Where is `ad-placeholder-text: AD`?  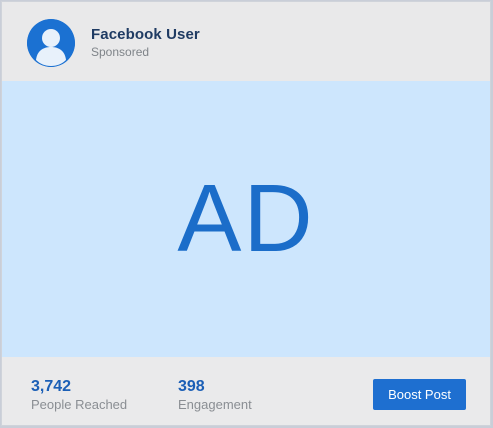 ad-placeholder-text: AD is located at coordinates (246, 218).